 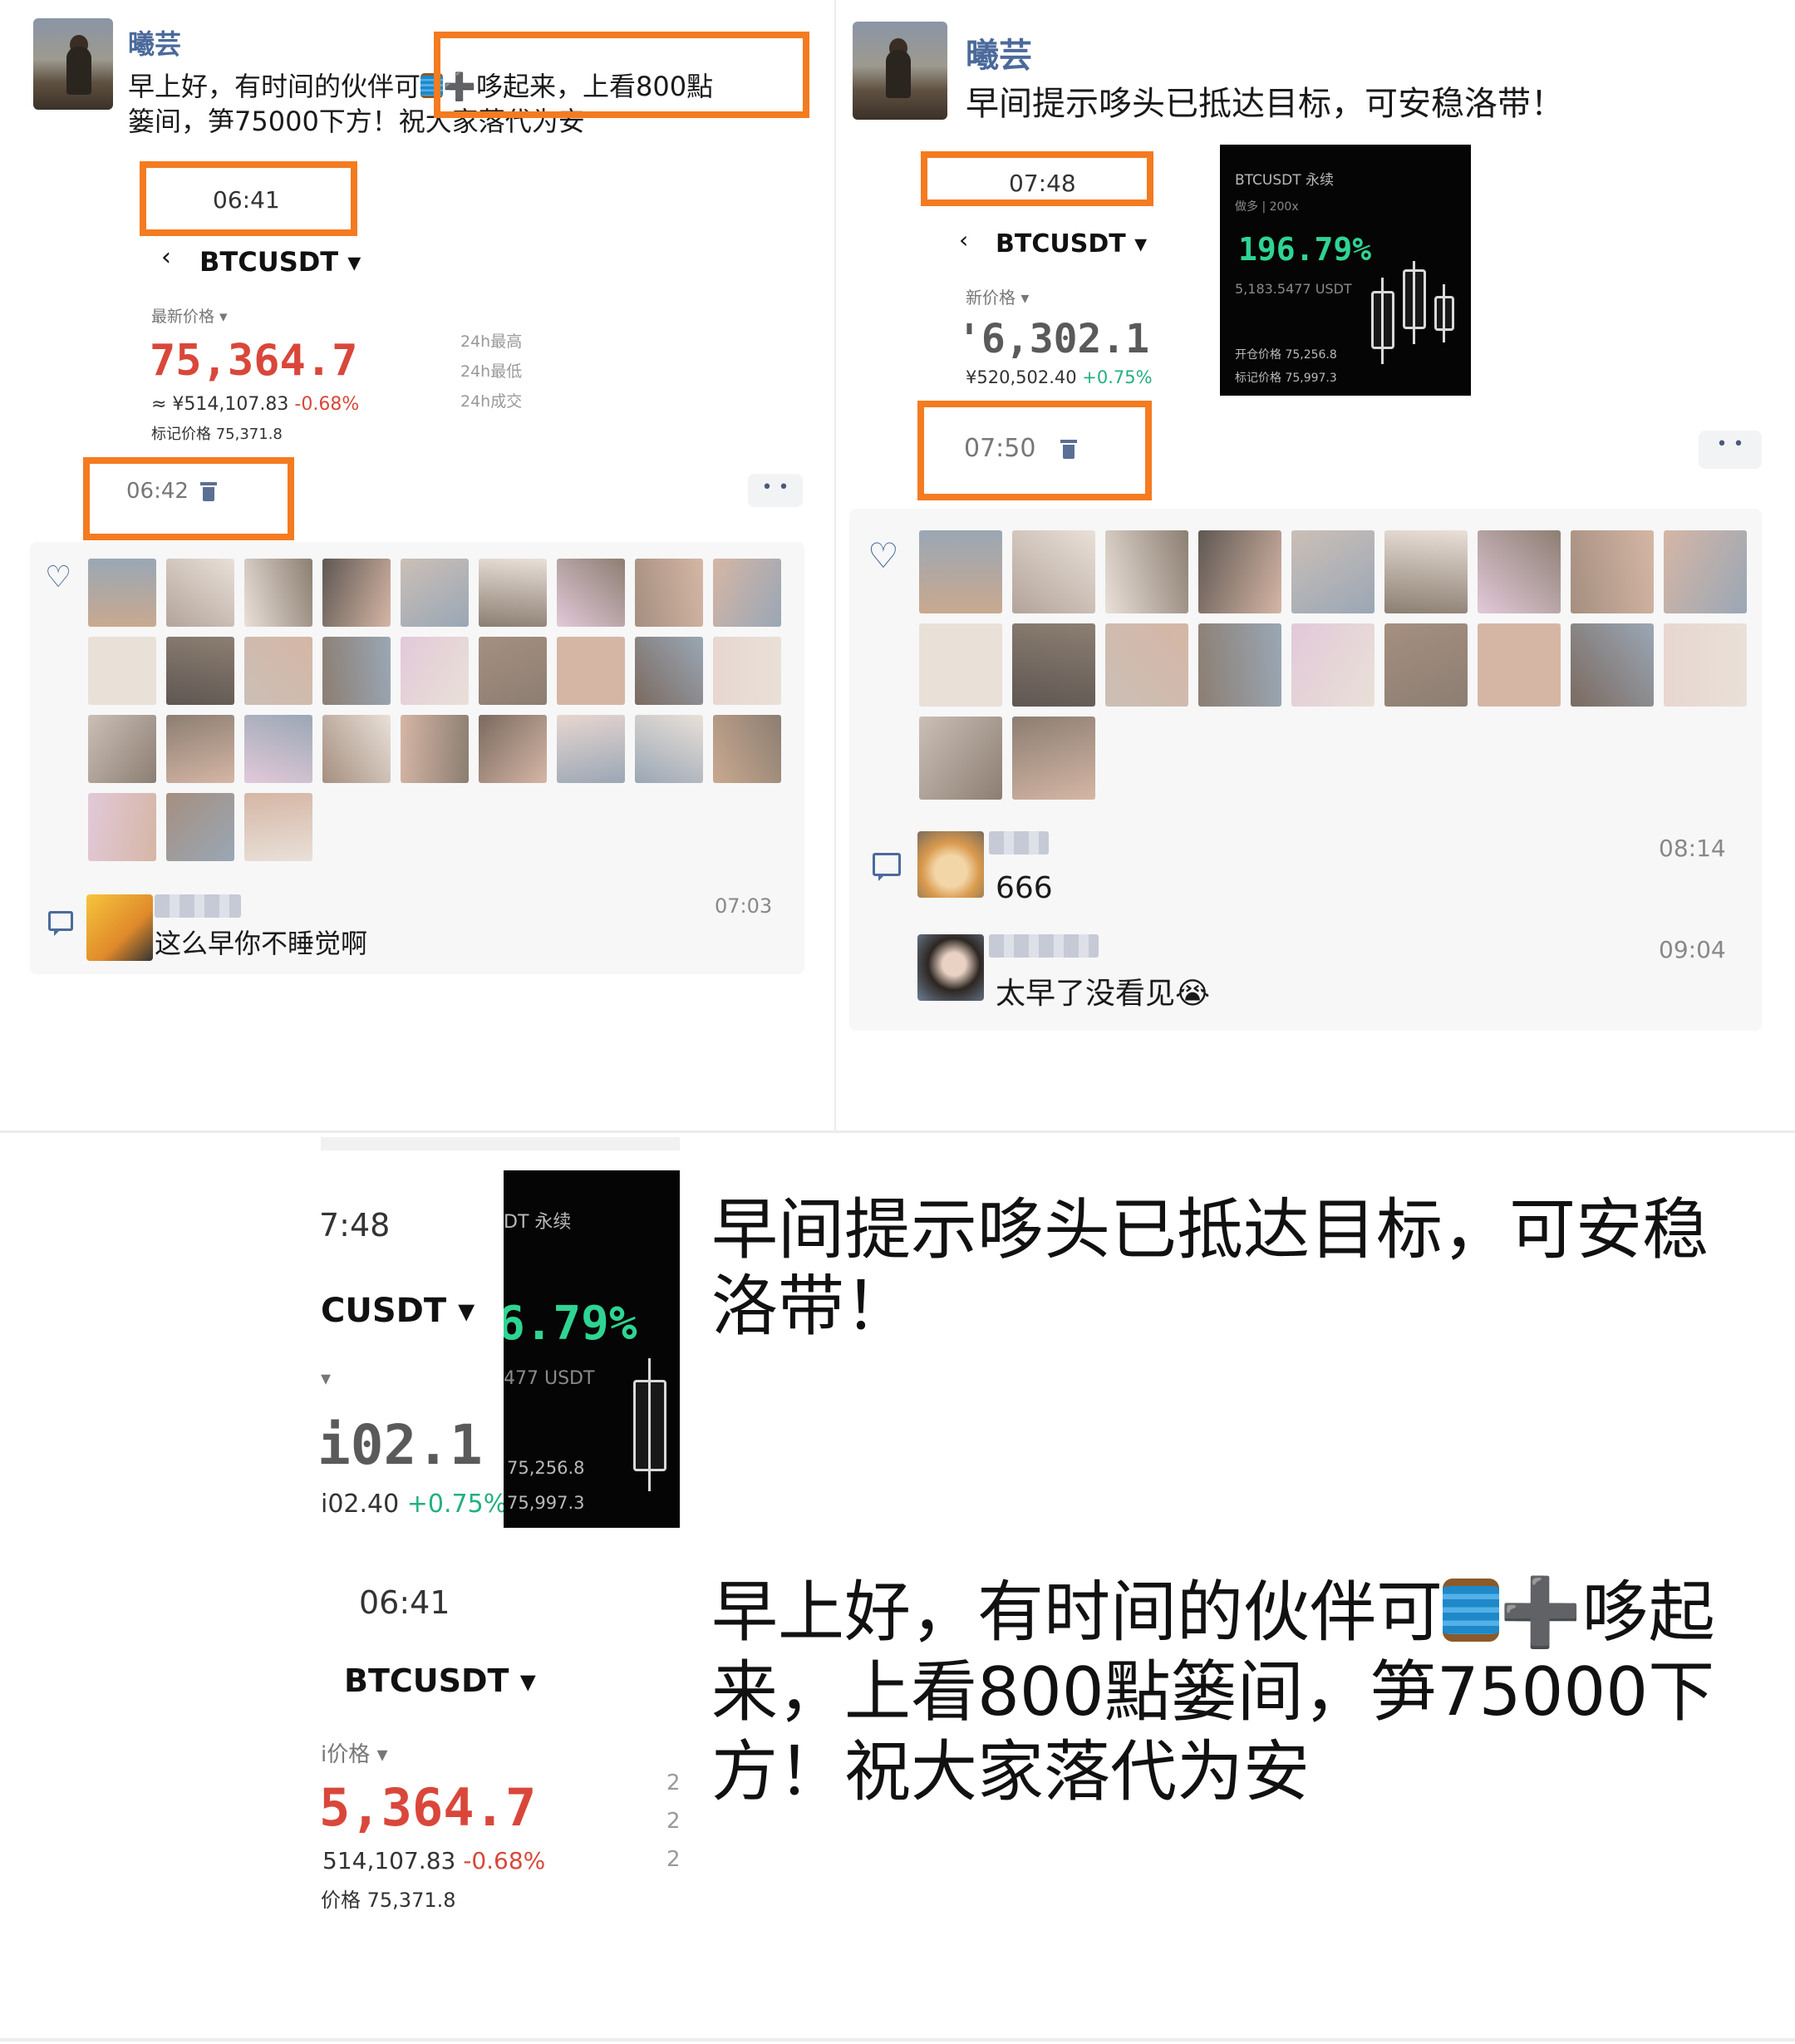 What do you see at coordinates (621, 75) in the screenshot?
I see `highlight-text-box` at bounding box center [621, 75].